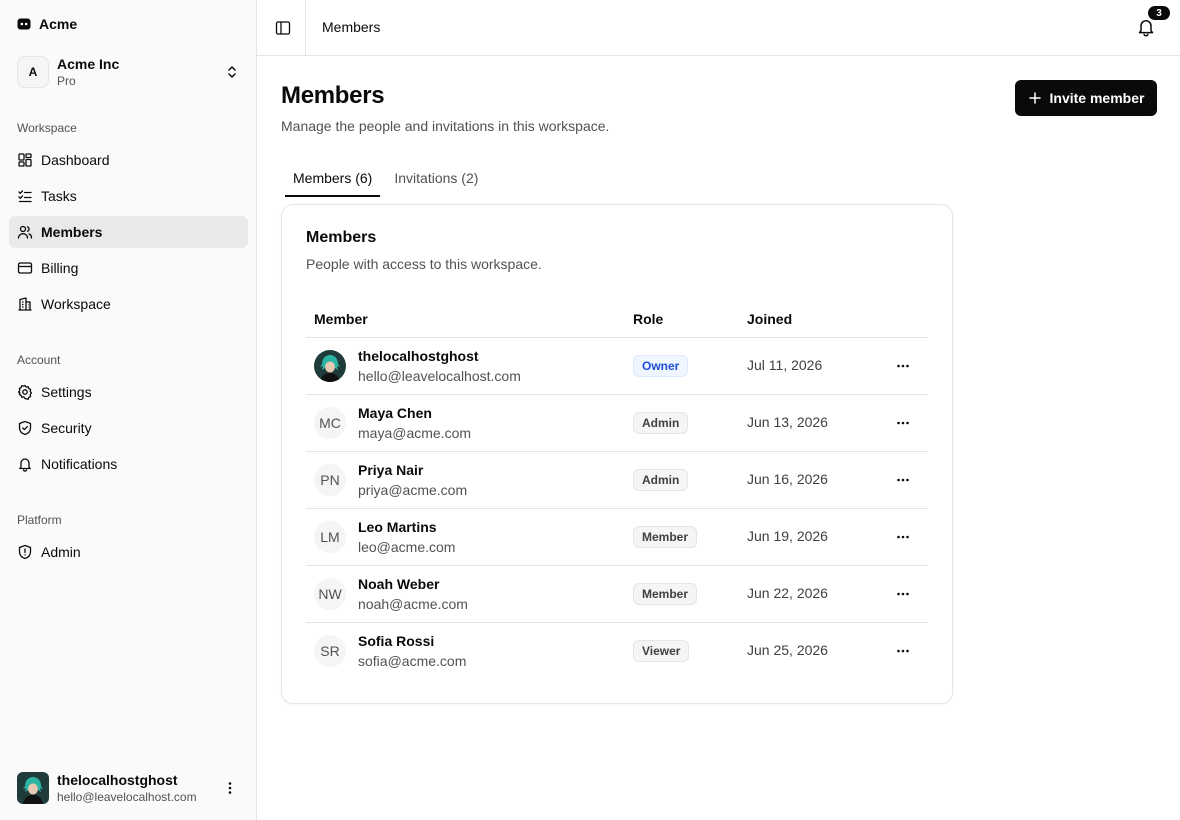 The width and height of the screenshot is (1180, 820). I want to click on users-icon, so click(25, 232).